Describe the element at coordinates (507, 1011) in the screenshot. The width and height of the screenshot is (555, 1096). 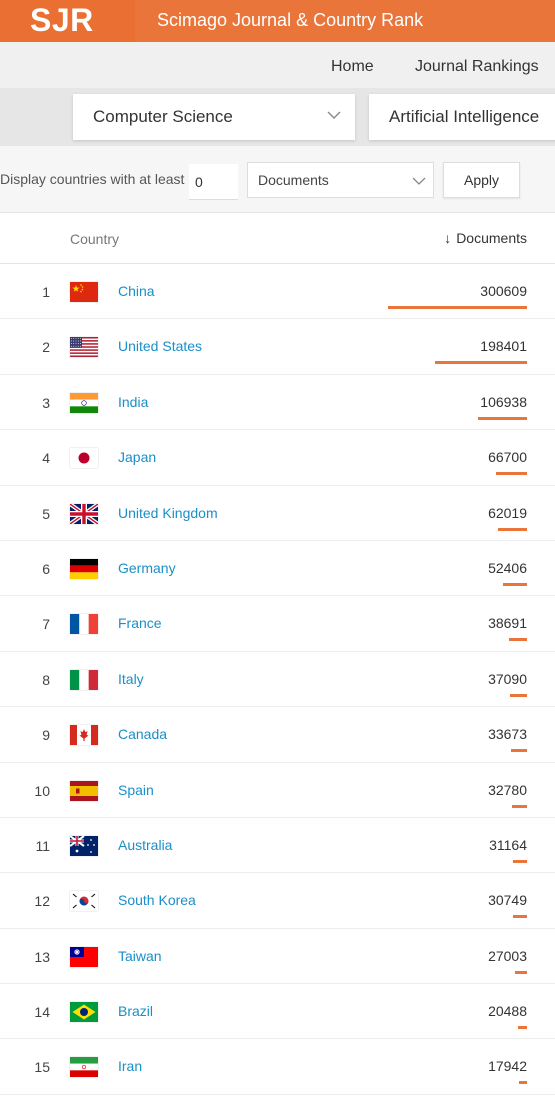
I see `documents-value: 20488` at that location.